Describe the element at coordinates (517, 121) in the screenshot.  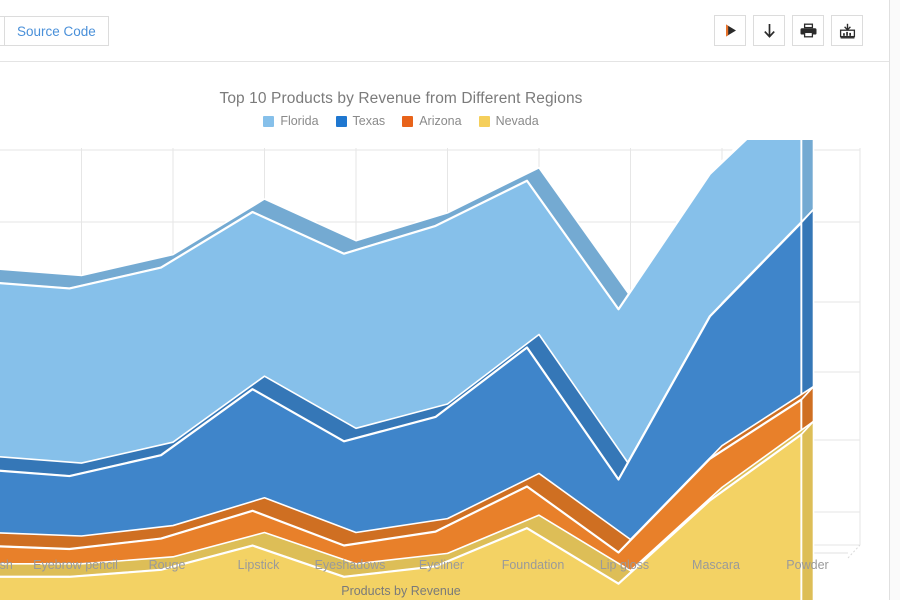
I see `legend-label: Nevada` at that location.